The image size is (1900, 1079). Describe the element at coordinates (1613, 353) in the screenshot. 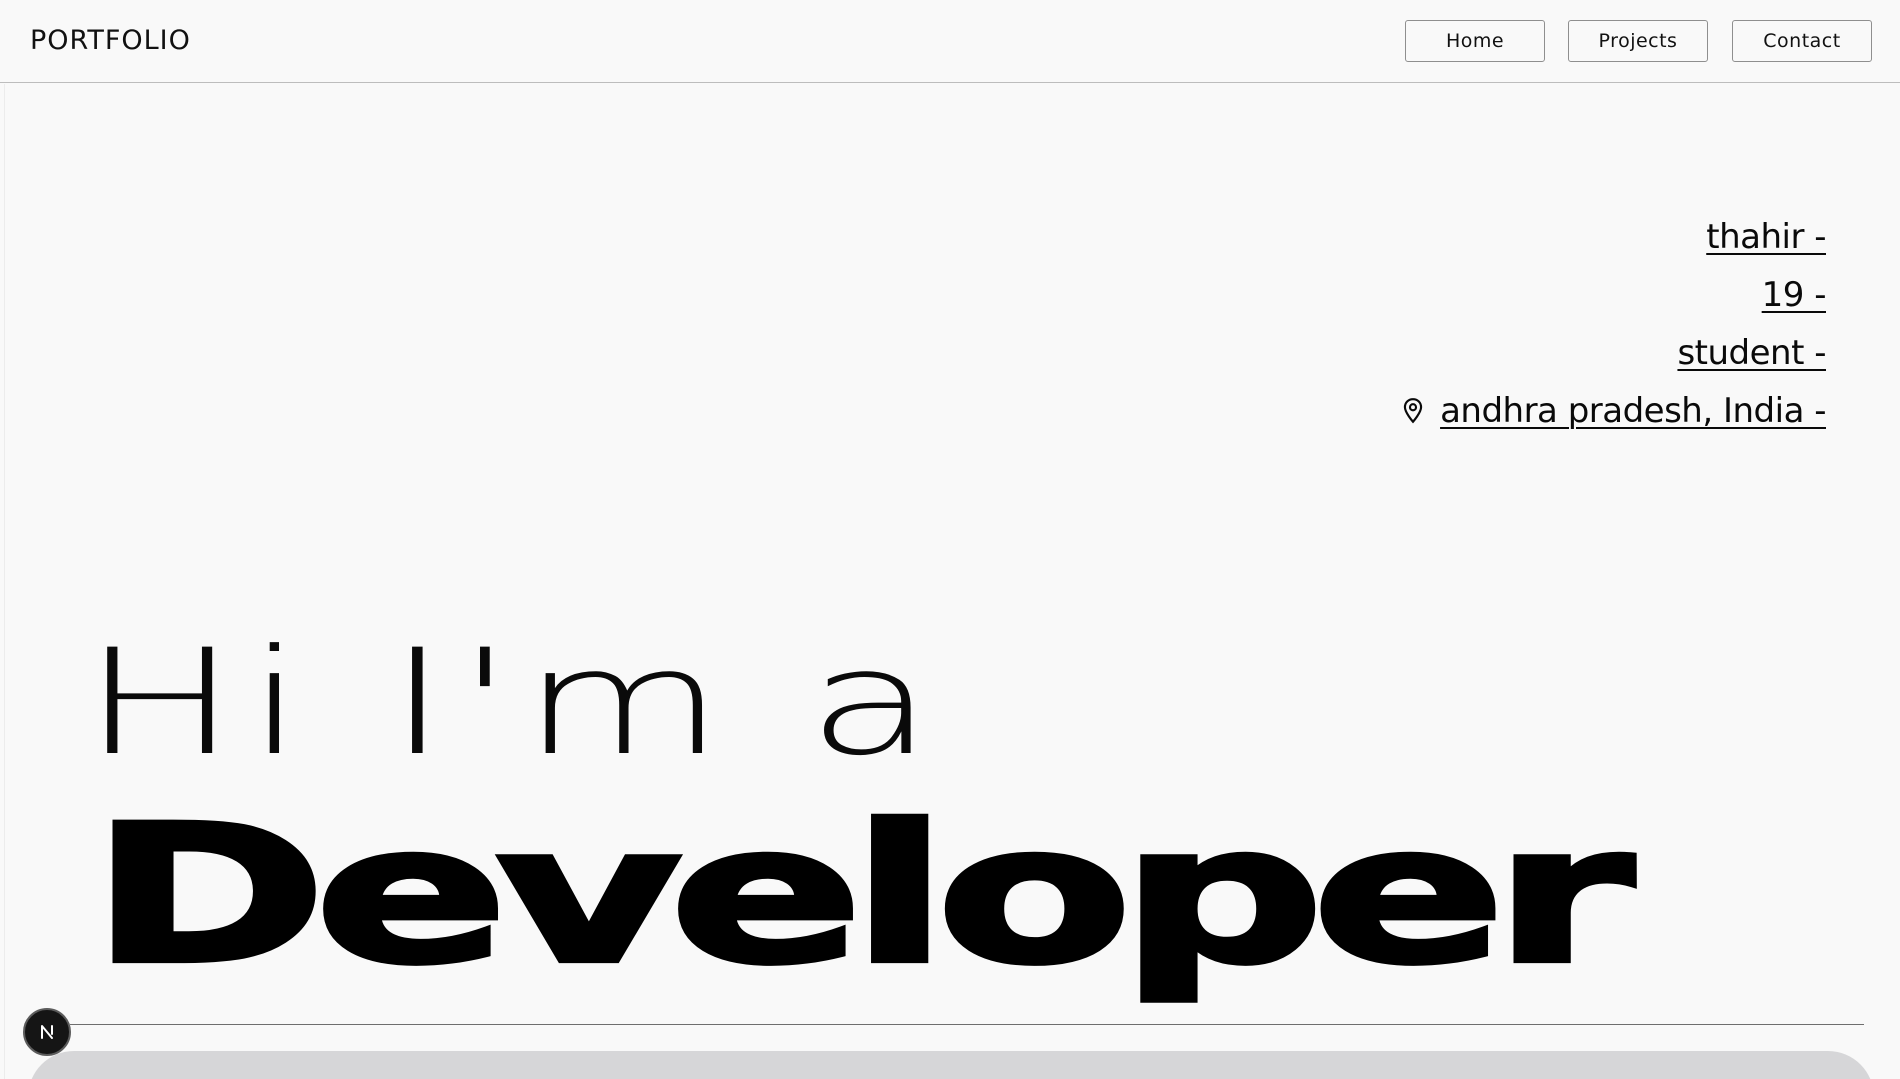

I see `info-row-role: student -` at that location.